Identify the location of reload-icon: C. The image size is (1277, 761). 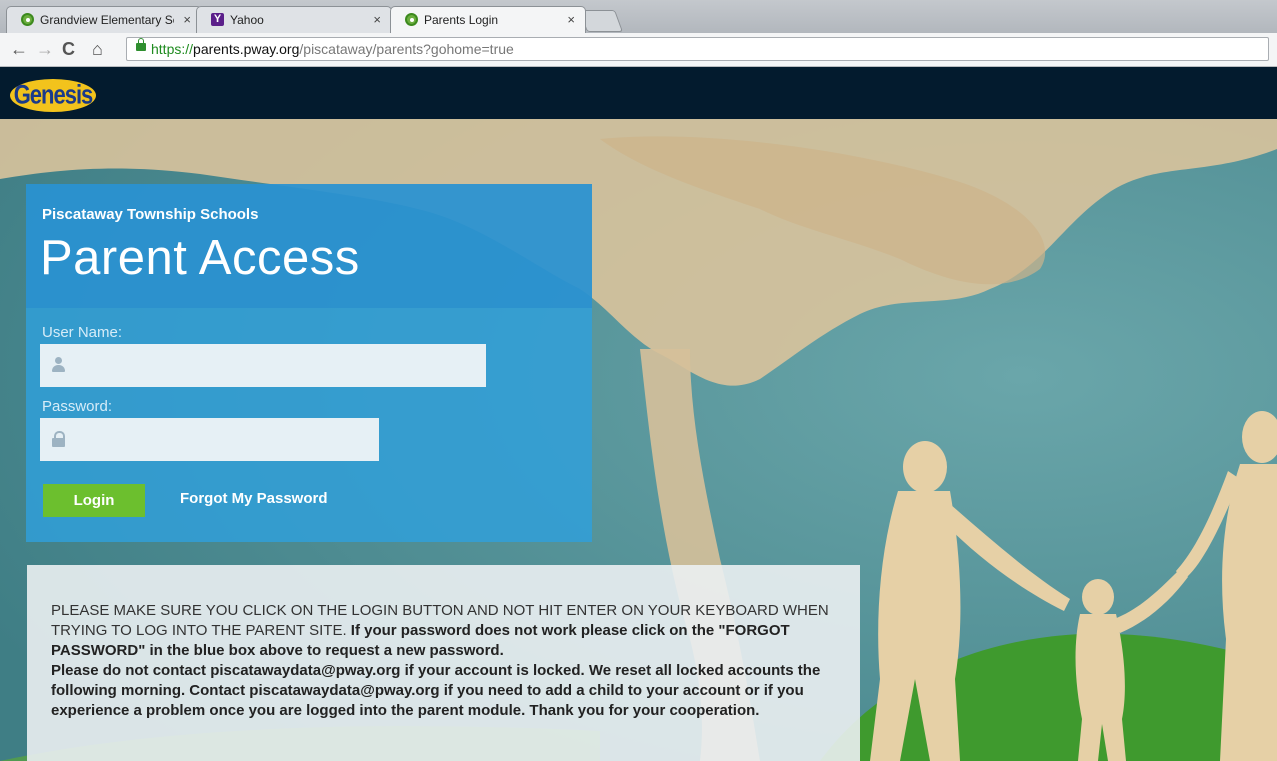
(68, 49).